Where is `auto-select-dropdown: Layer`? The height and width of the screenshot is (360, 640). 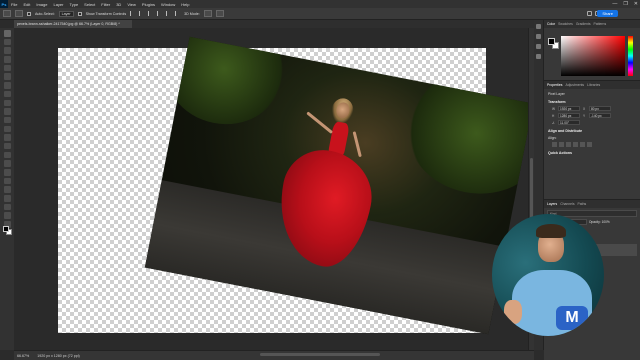
auto-select-dropdown: Layer is located at coordinates (66, 13).